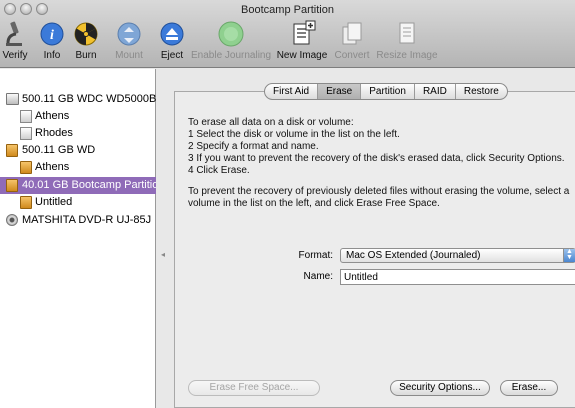 The height and width of the screenshot is (408, 575). I want to click on resize-image-button: Resize Image, so click(407, 42).